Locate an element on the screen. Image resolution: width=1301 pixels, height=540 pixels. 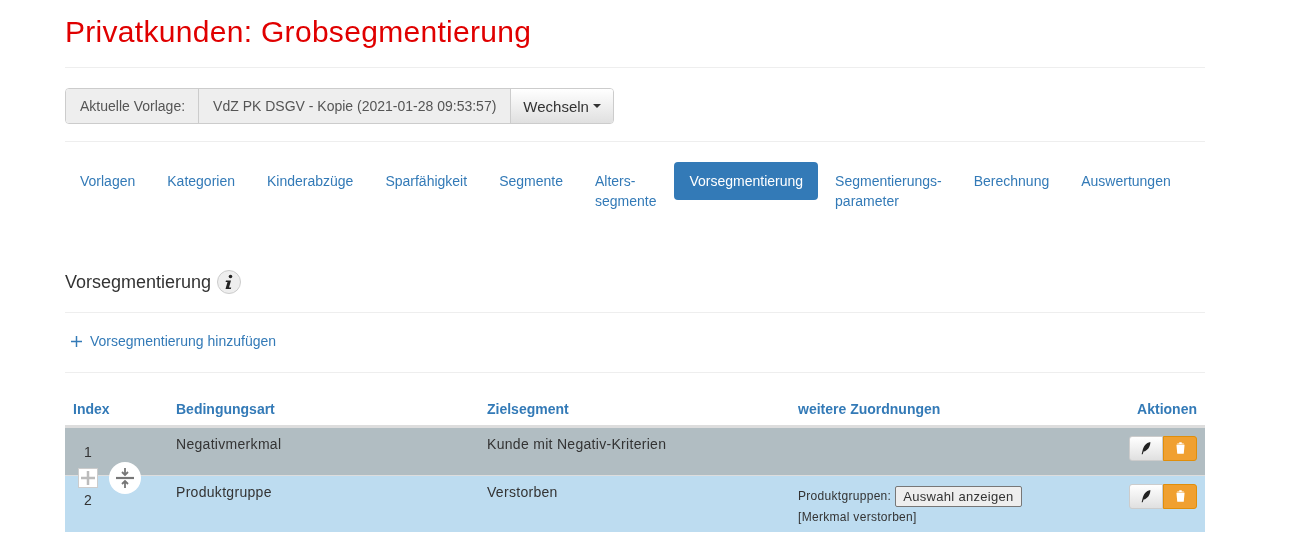
template-value: VdZ PK DSGV - Kopie (2021-01-28 09:53:57) is located at coordinates (355, 106).